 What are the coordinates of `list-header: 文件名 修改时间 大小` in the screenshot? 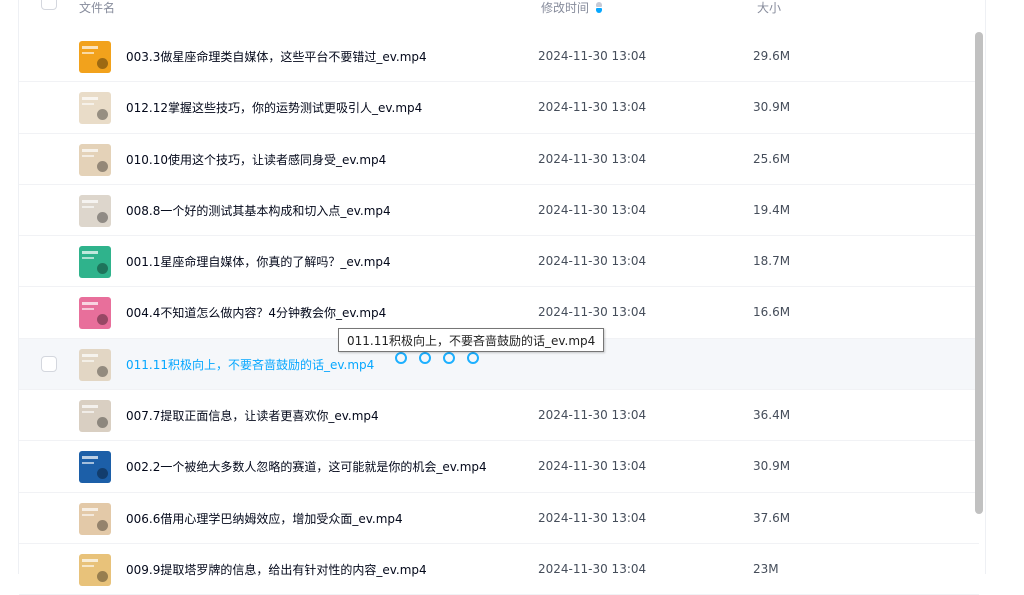 It's located at (503, 8).